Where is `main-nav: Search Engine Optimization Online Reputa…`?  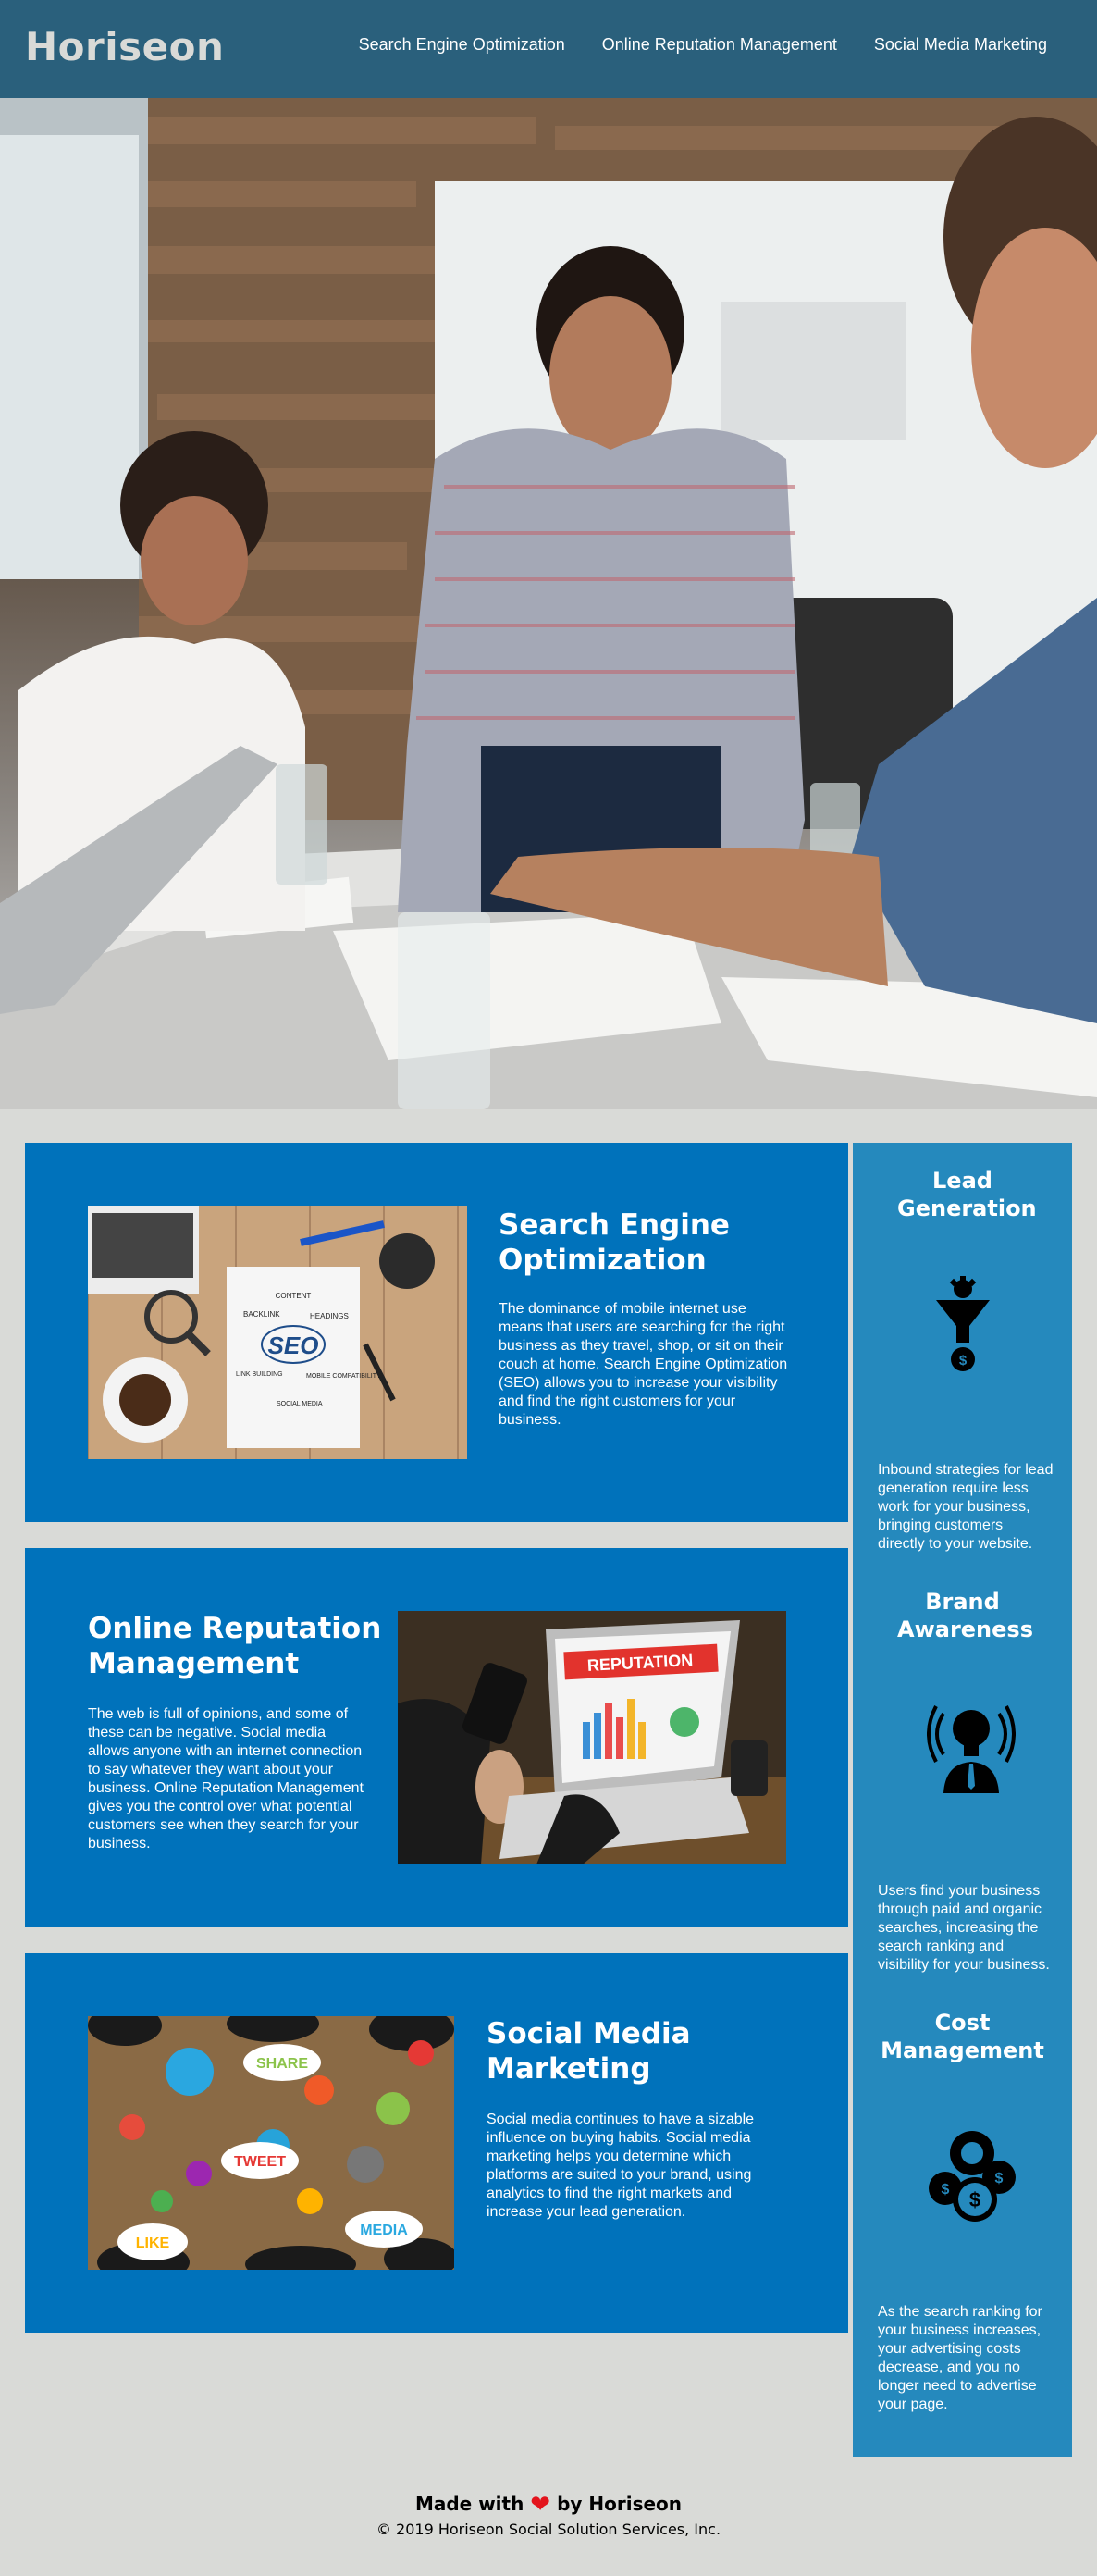 main-nav: Search Engine Optimization Online Reputa… is located at coordinates (703, 45).